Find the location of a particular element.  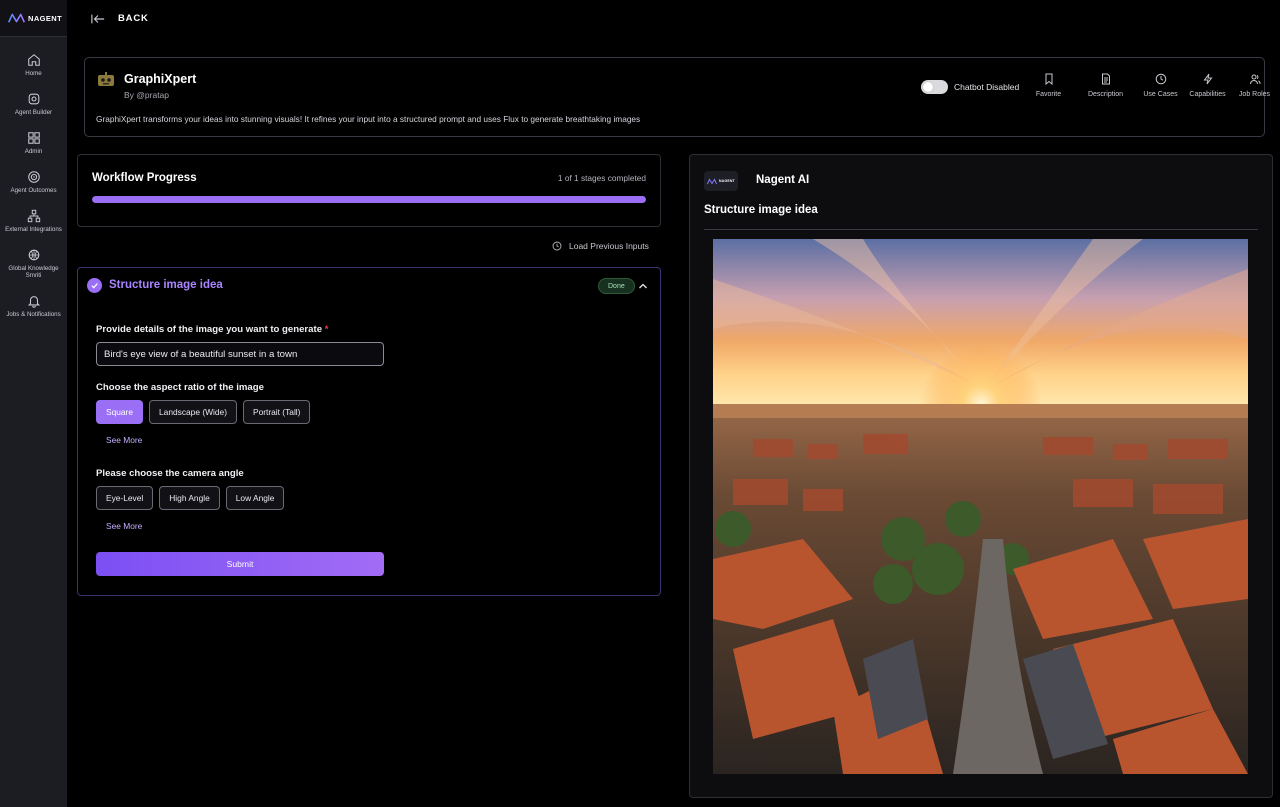

stage-complete-icon is located at coordinates (94, 285).